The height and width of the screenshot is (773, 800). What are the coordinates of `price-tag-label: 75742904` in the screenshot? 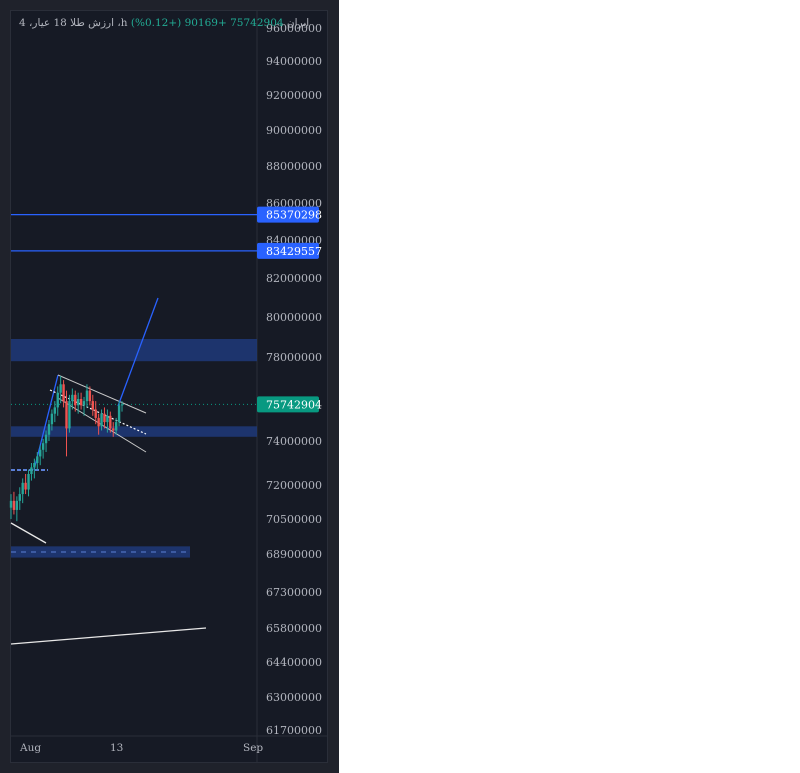 It's located at (294, 404).